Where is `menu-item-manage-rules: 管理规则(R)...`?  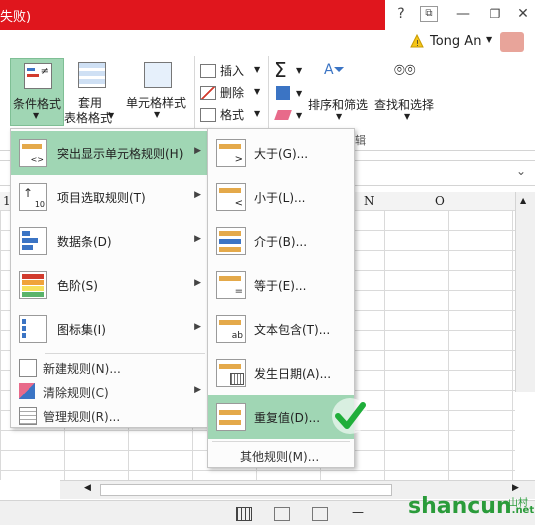
menu-item-manage-rules: 管理规则(R)... is located at coordinates (110, 415).